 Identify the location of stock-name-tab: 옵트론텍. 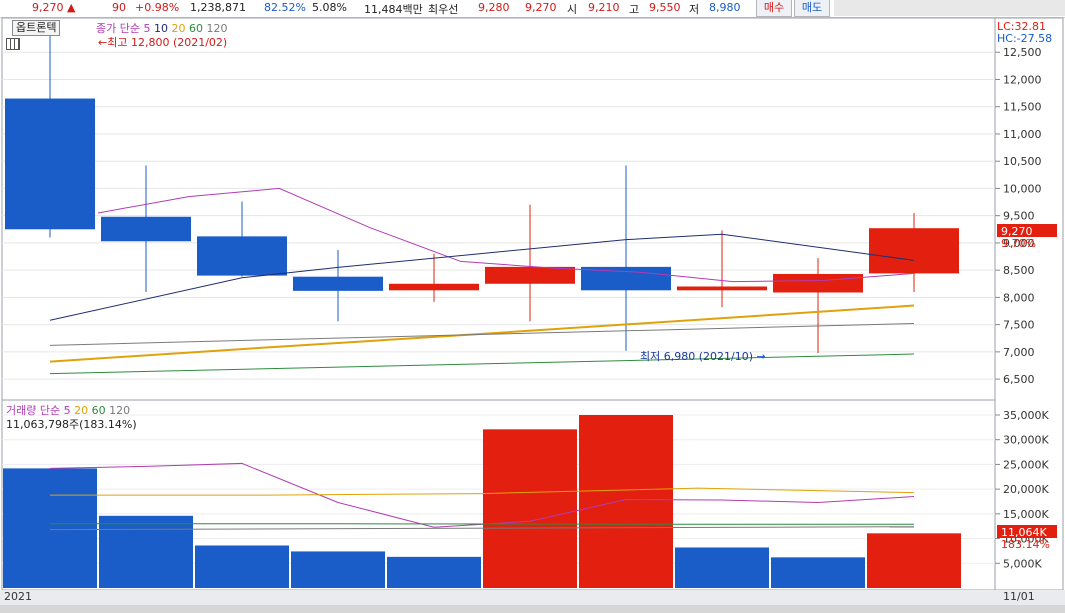
(36, 28).